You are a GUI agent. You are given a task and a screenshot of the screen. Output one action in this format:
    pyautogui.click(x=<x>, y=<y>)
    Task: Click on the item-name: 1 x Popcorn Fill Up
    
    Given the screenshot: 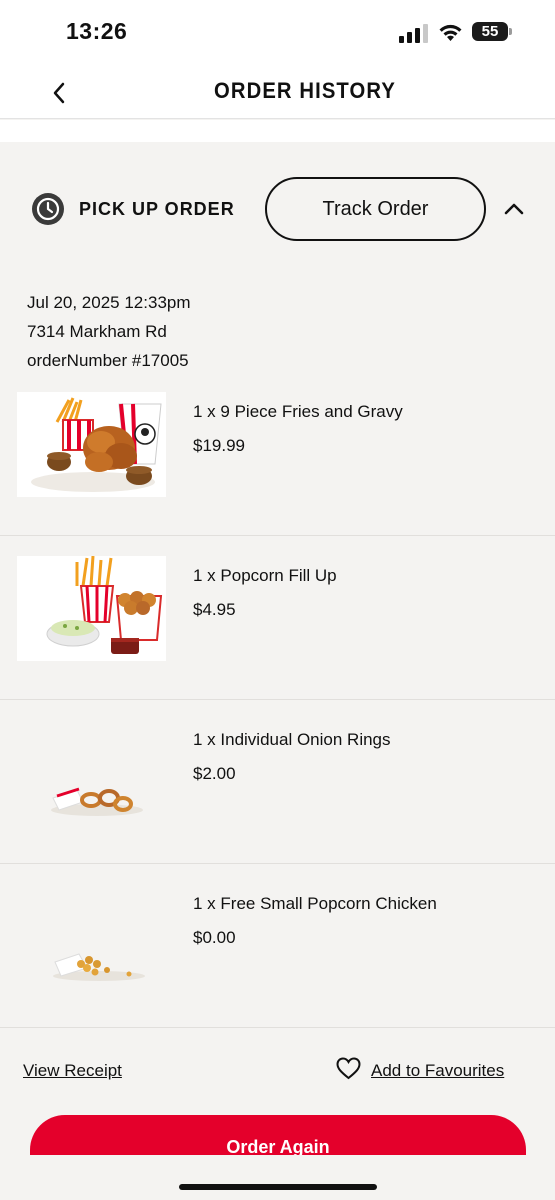 What is the action you would take?
    pyautogui.click(x=265, y=575)
    